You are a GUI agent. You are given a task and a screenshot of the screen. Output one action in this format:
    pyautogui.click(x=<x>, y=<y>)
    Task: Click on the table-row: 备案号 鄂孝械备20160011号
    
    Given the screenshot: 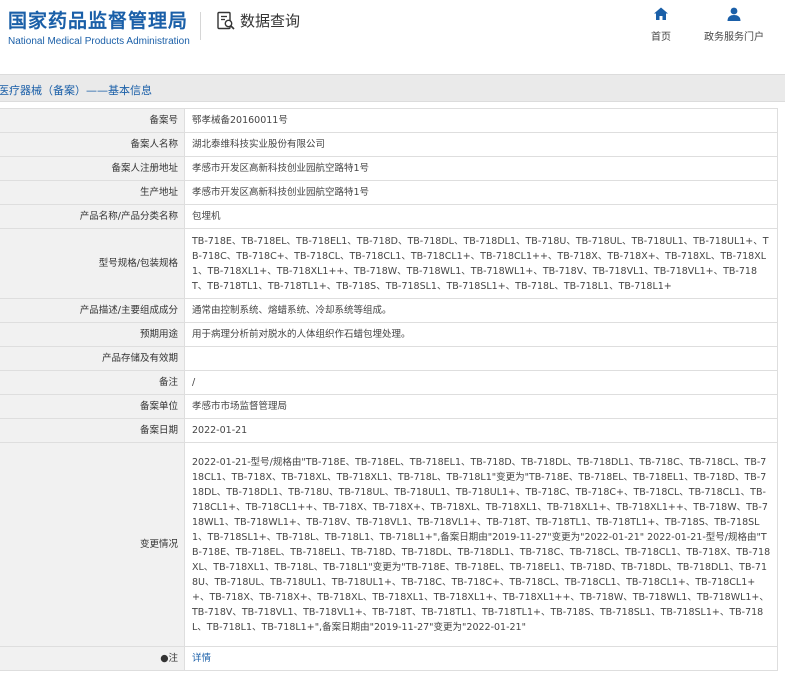 What is the action you would take?
    pyautogui.click(x=389, y=120)
    